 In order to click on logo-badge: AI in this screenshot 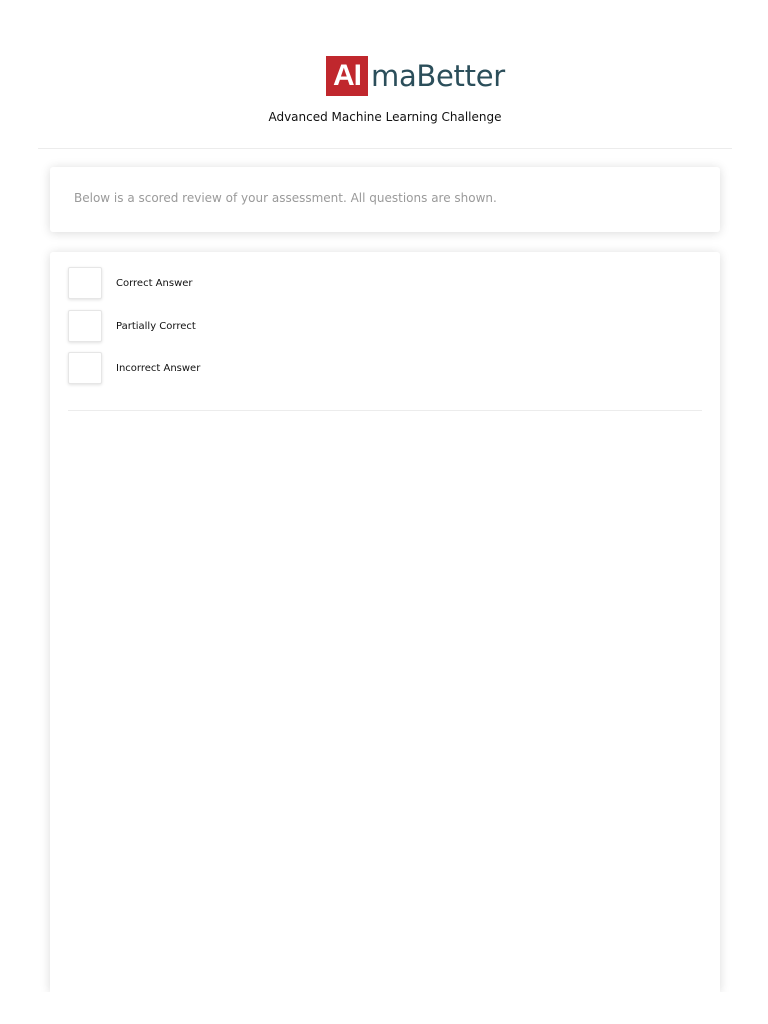, I will do `click(347, 76)`.